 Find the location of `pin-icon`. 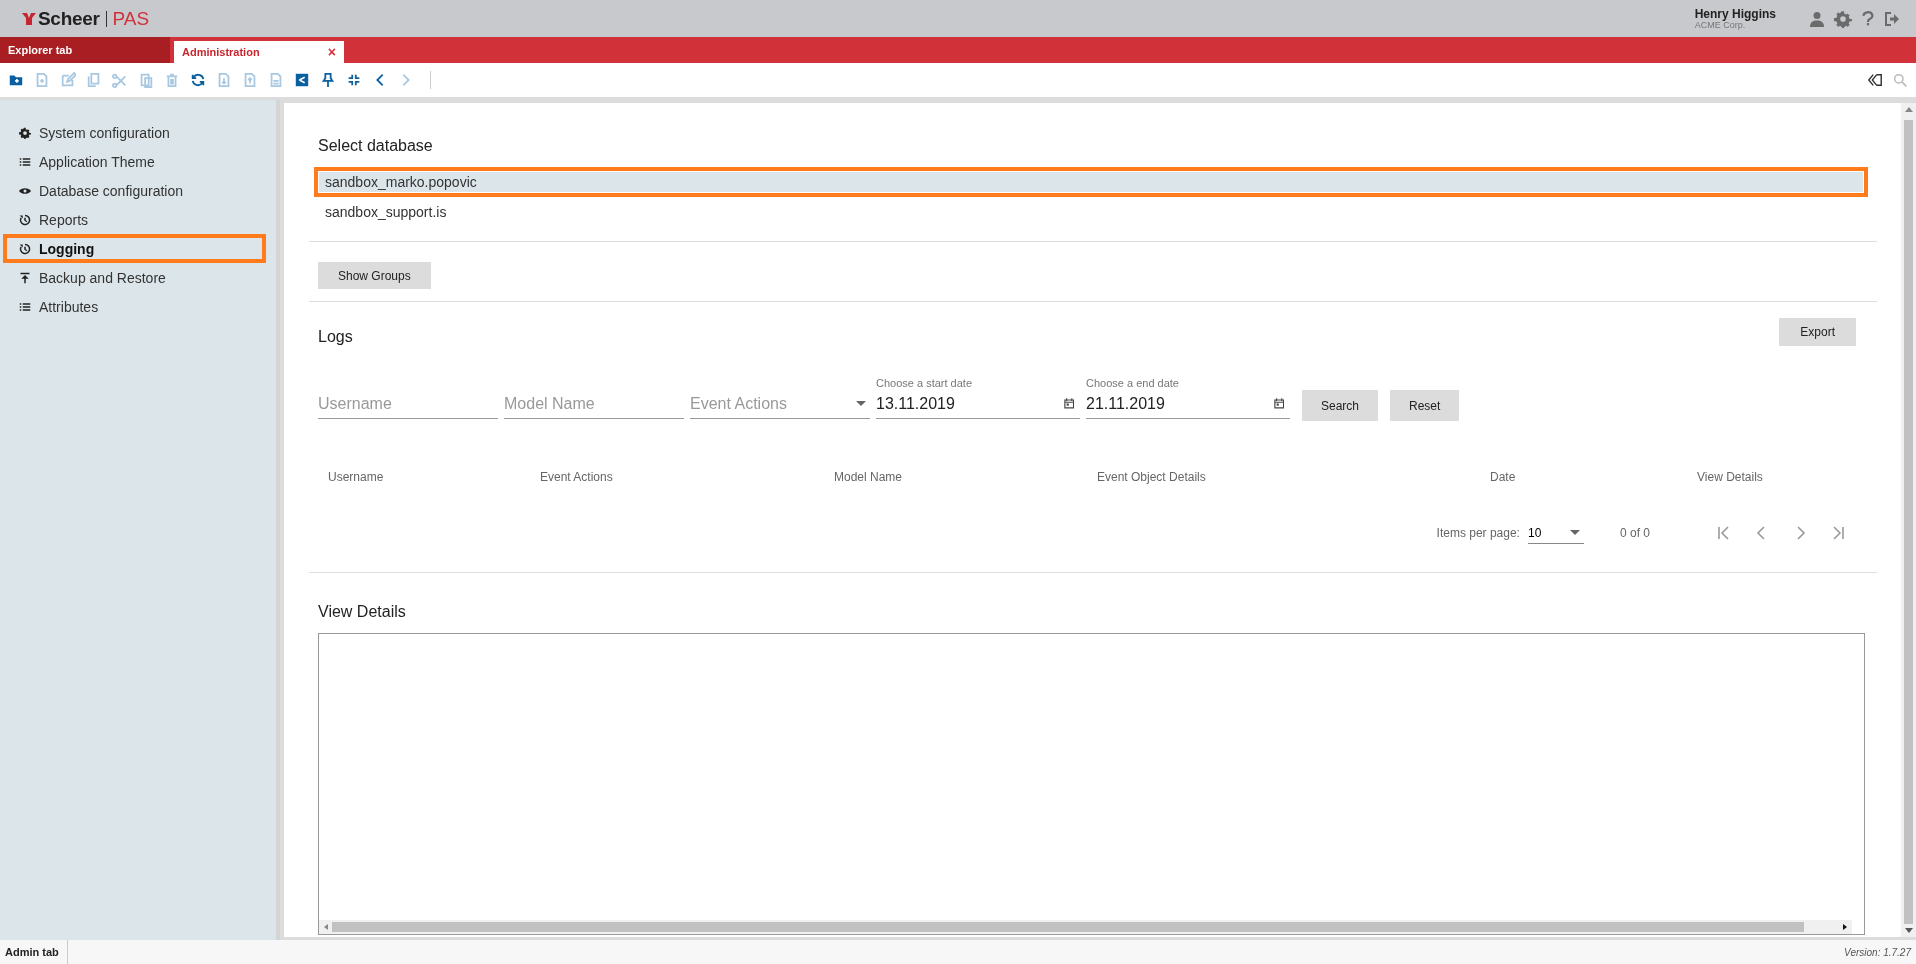

pin-icon is located at coordinates (328, 80).